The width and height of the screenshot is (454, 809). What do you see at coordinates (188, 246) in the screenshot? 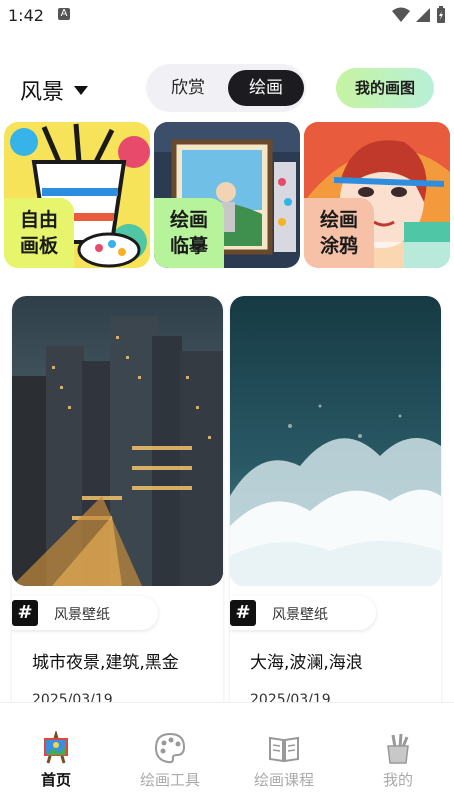
I see `tile-copy-drawing-line2: 临摹` at bounding box center [188, 246].